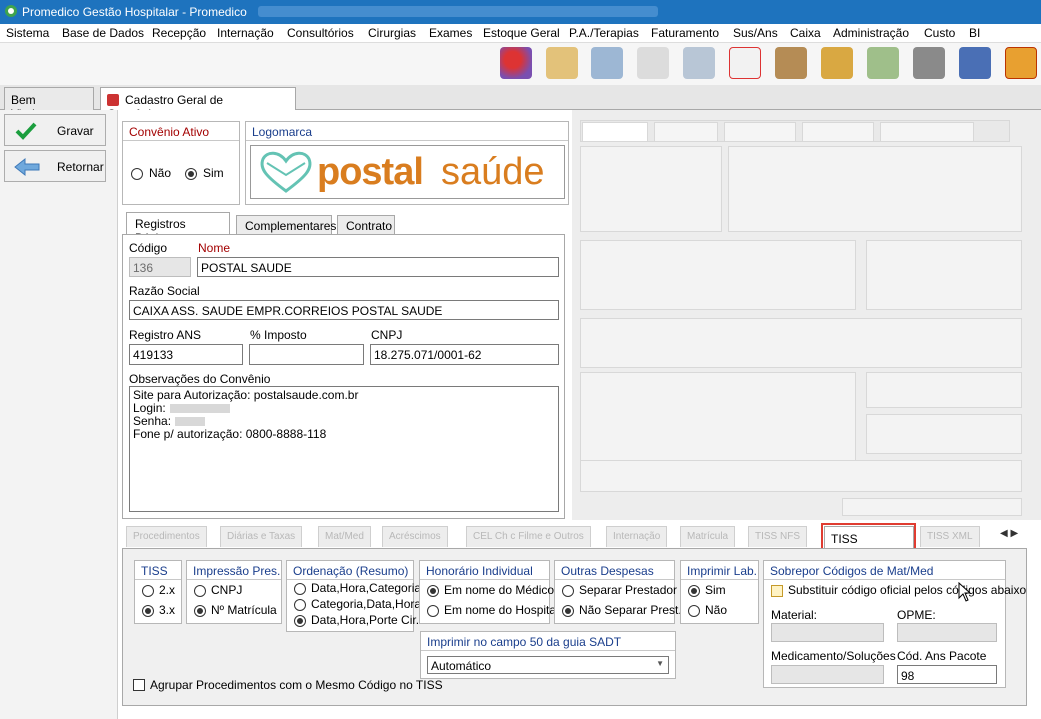 The height and width of the screenshot is (719, 1041). What do you see at coordinates (55, 130) in the screenshot?
I see `save-button: Gravar` at bounding box center [55, 130].